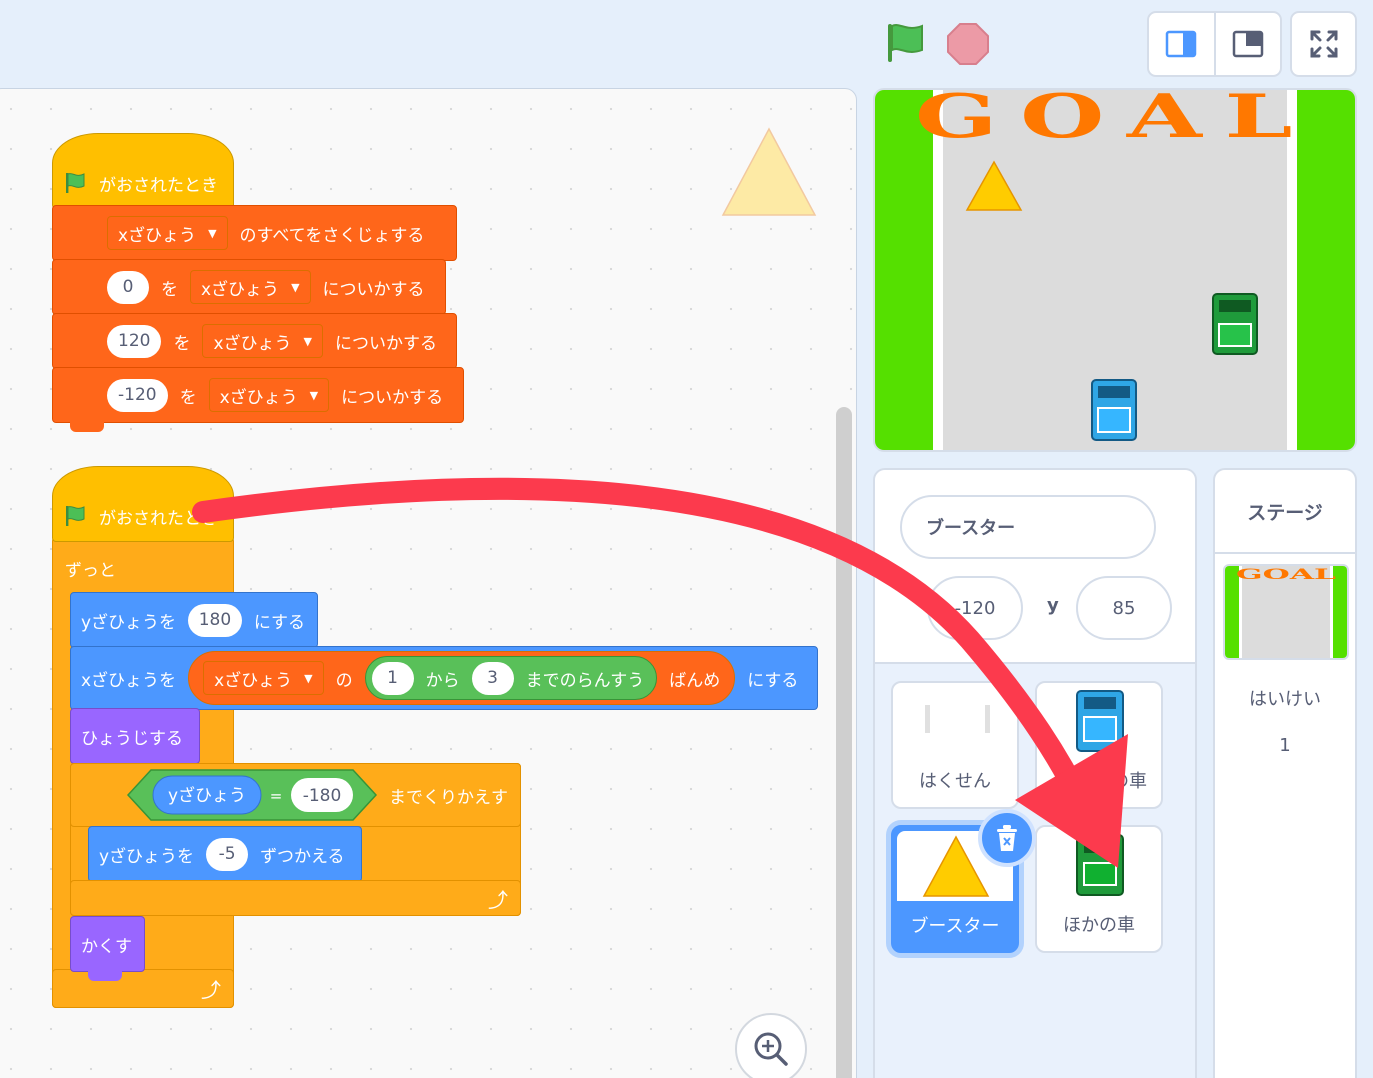  I want to click on set-y-block: yざひょうを 180 にする, so click(194, 620).